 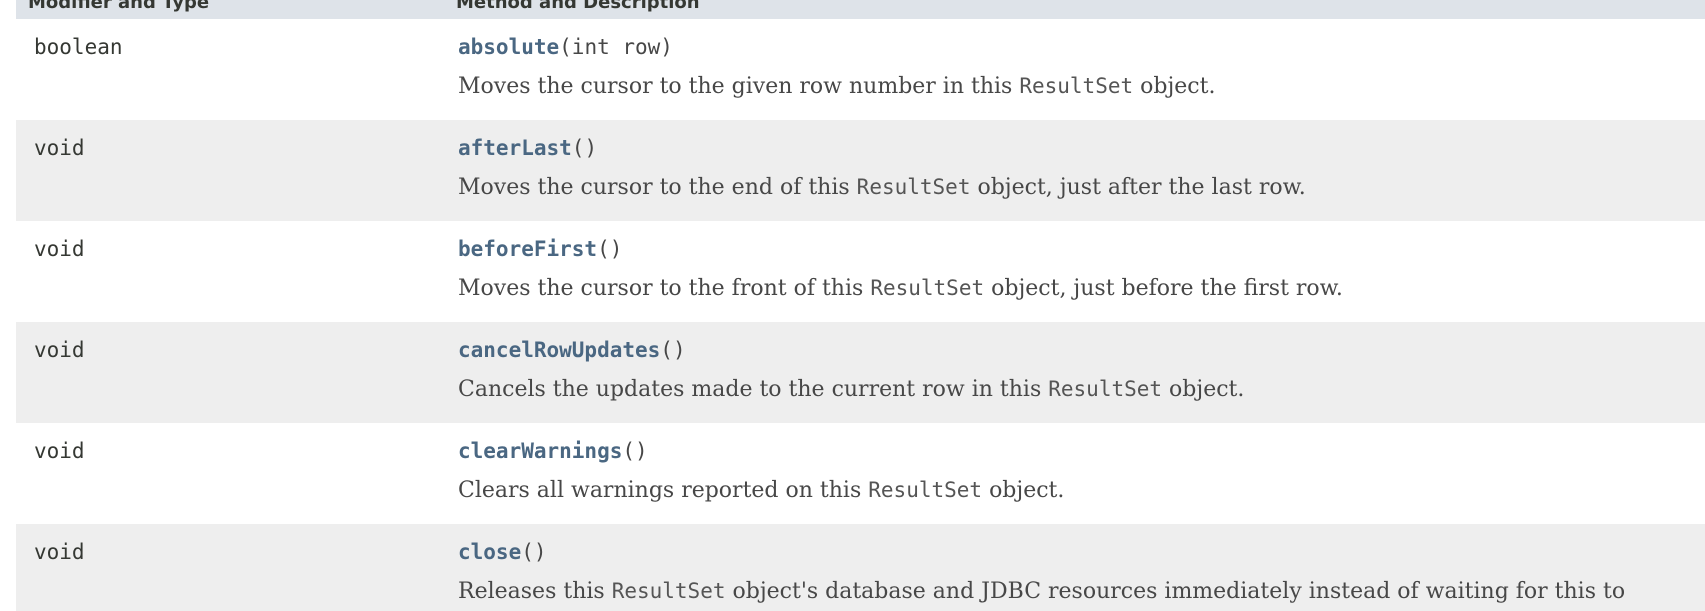 What do you see at coordinates (78, 47) in the screenshot?
I see `return-type: boolean` at bounding box center [78, 47].